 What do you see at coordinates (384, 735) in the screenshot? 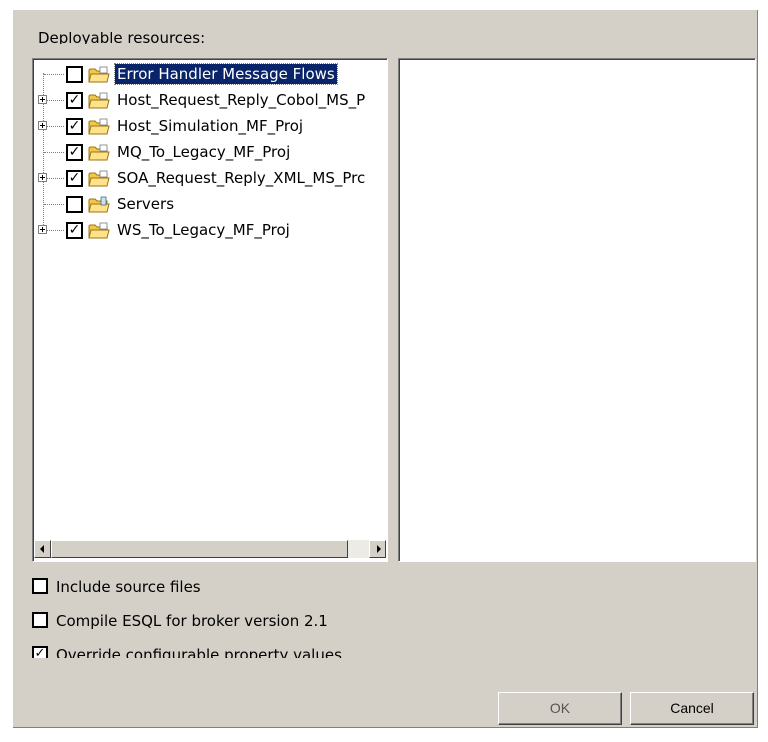
I see `dialog-frame-bottom` at bounding box center [384, 735].